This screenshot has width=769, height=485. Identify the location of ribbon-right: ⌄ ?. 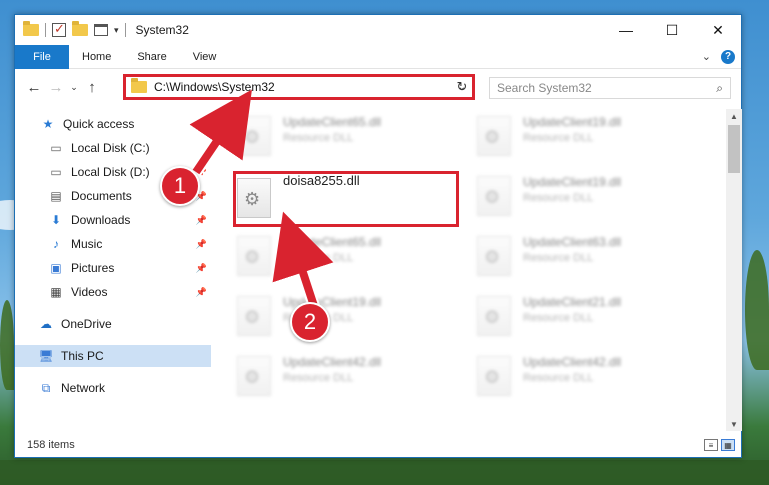
(721, 56).